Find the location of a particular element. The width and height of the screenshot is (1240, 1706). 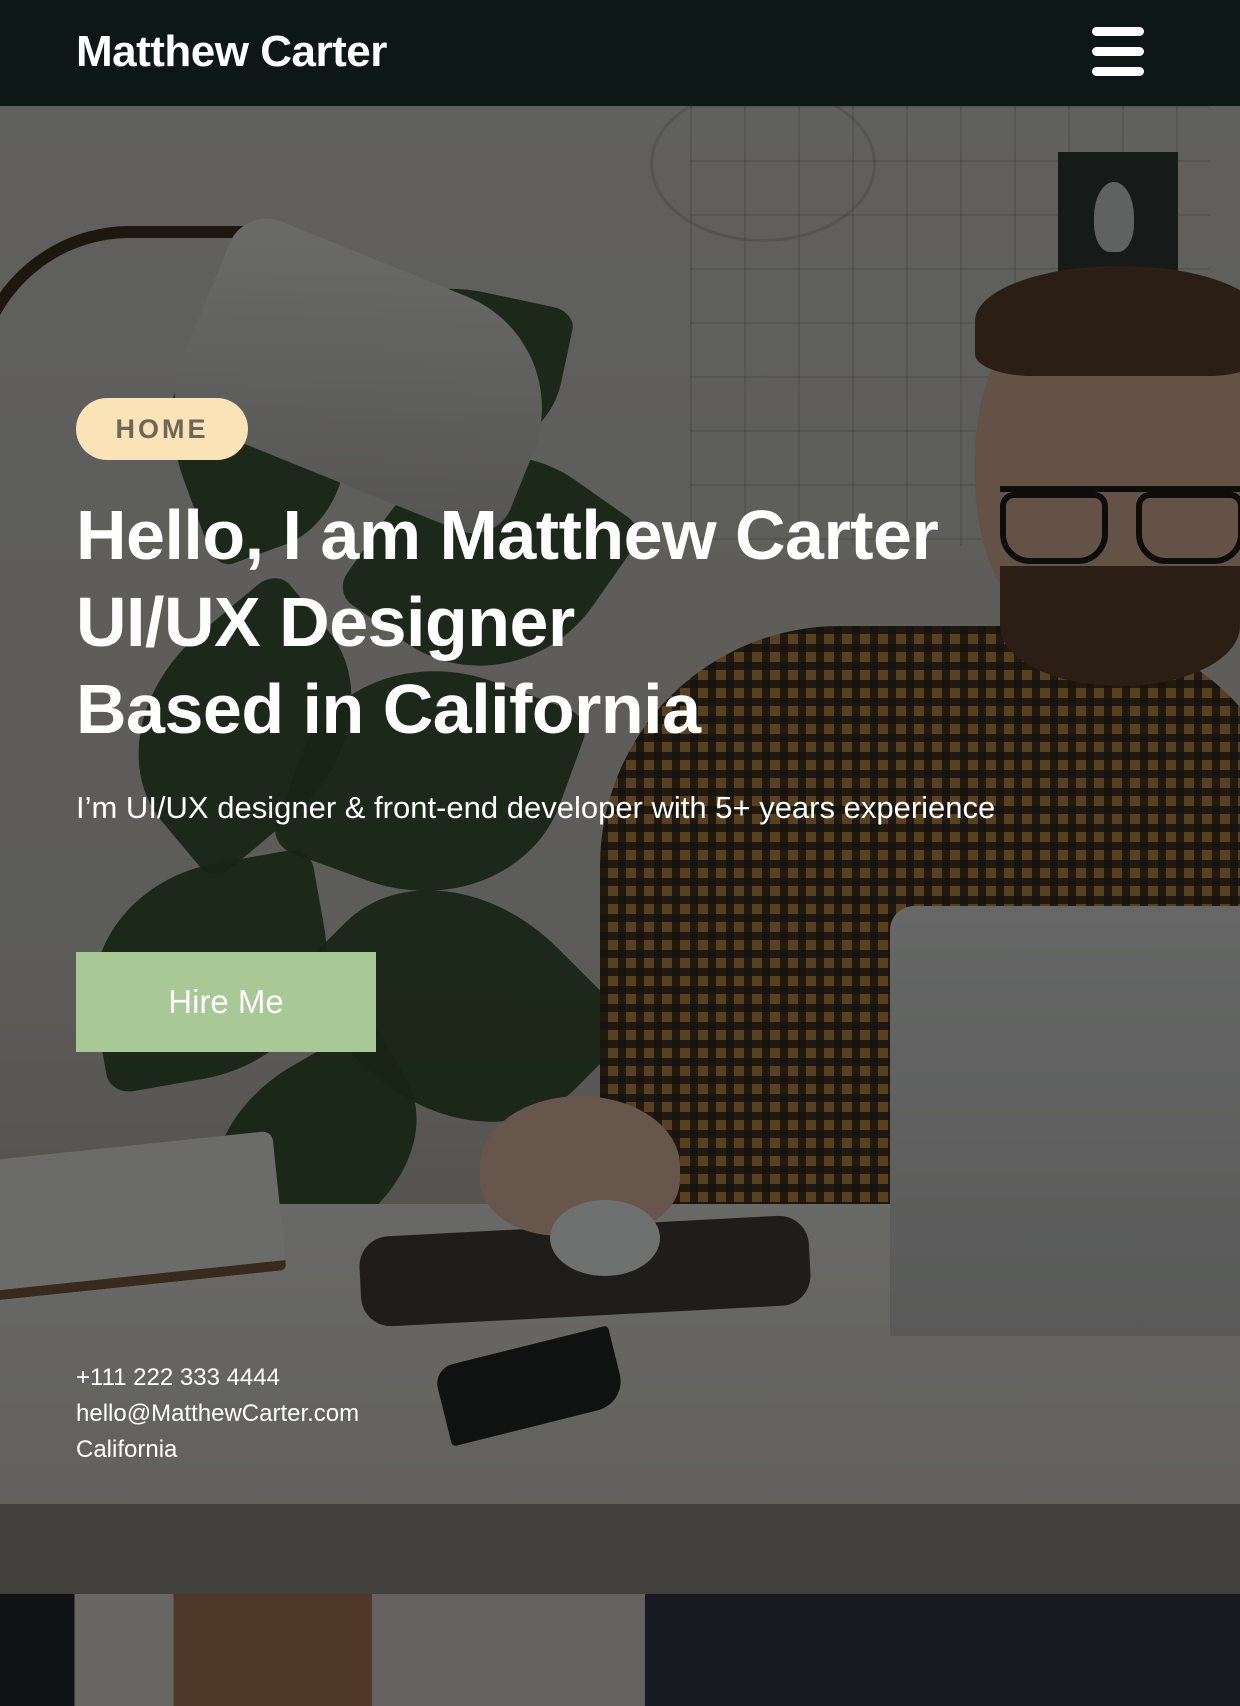

site-logo-text: Matthew Carter is located at coordinates (231, 52).